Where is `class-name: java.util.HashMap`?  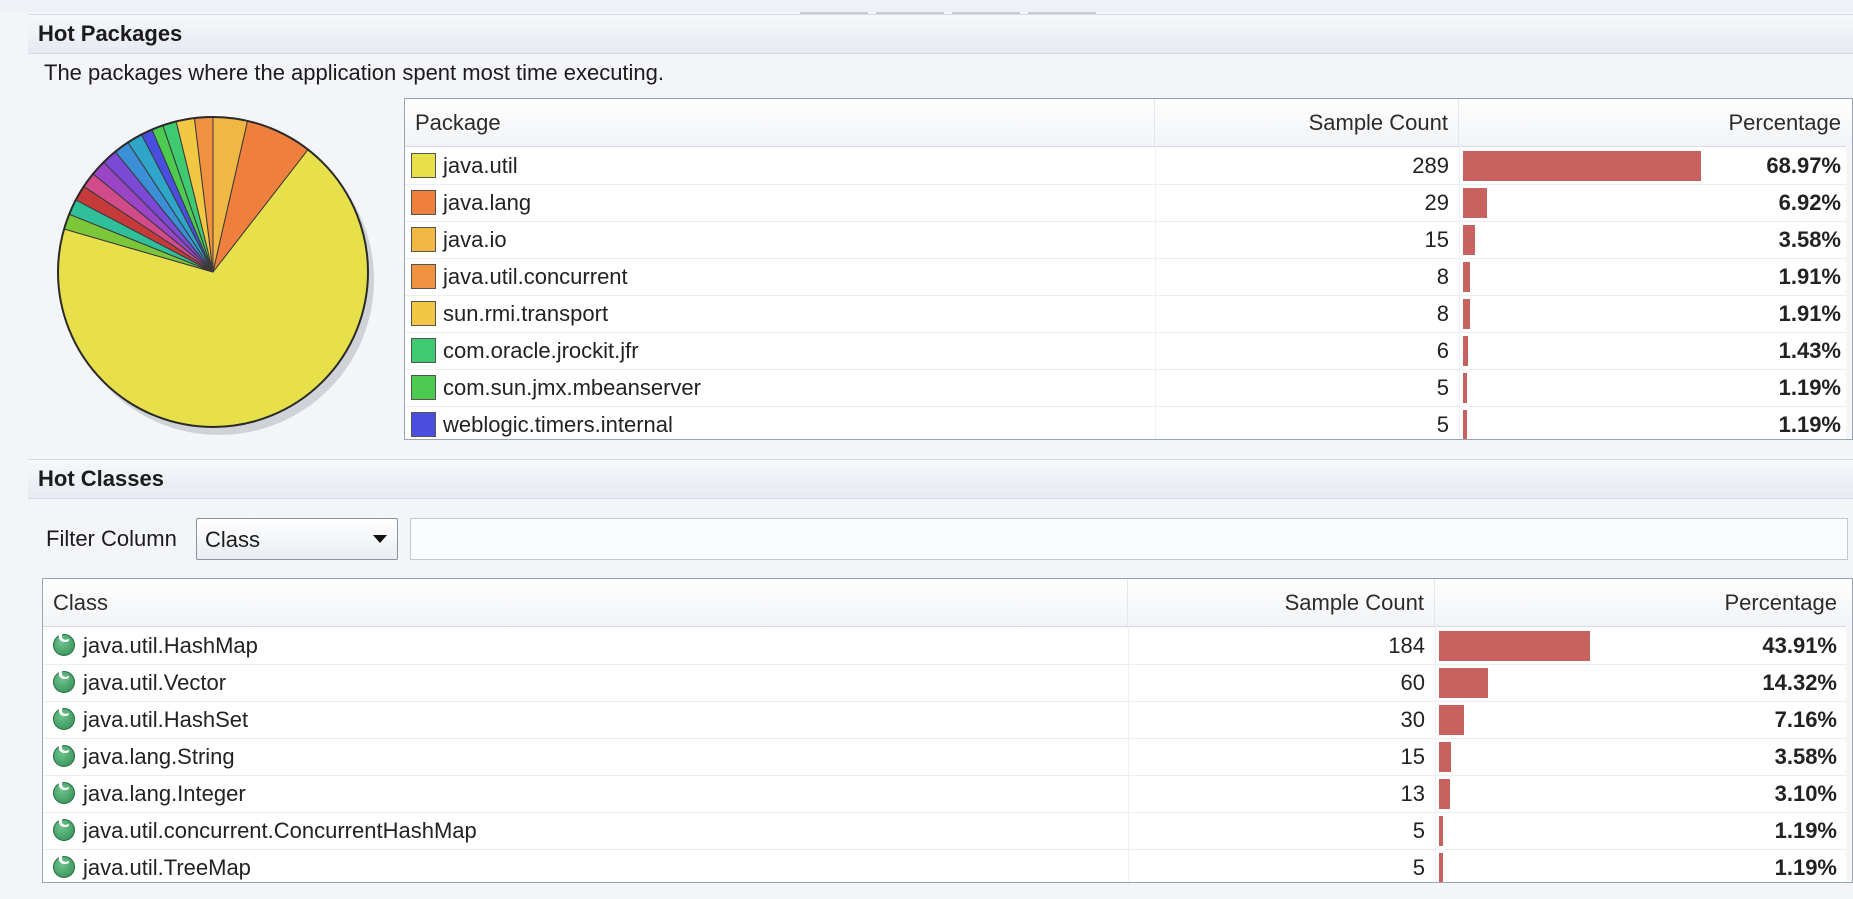
class-name: java.util.HashMap is located at coordinates (170, 645).